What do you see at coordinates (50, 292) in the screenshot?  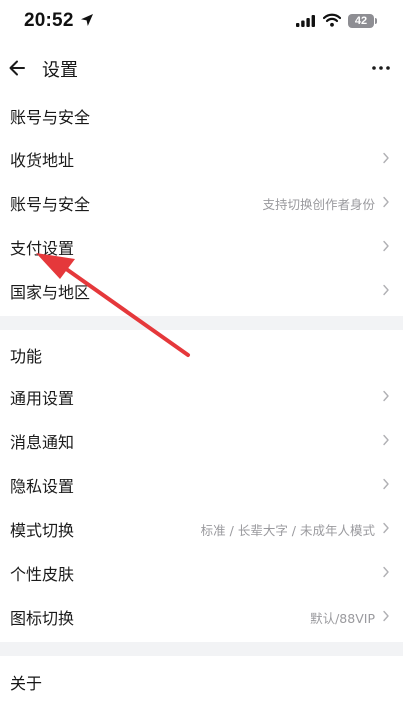 I see `row-label: 国家与地区` at bounding box center [50, 292].